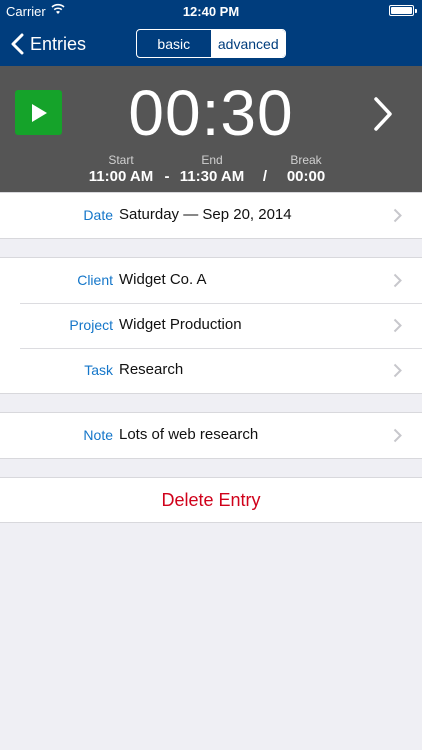  I want to click on delete-entry-button: Delete Entry, so click(211, 500).